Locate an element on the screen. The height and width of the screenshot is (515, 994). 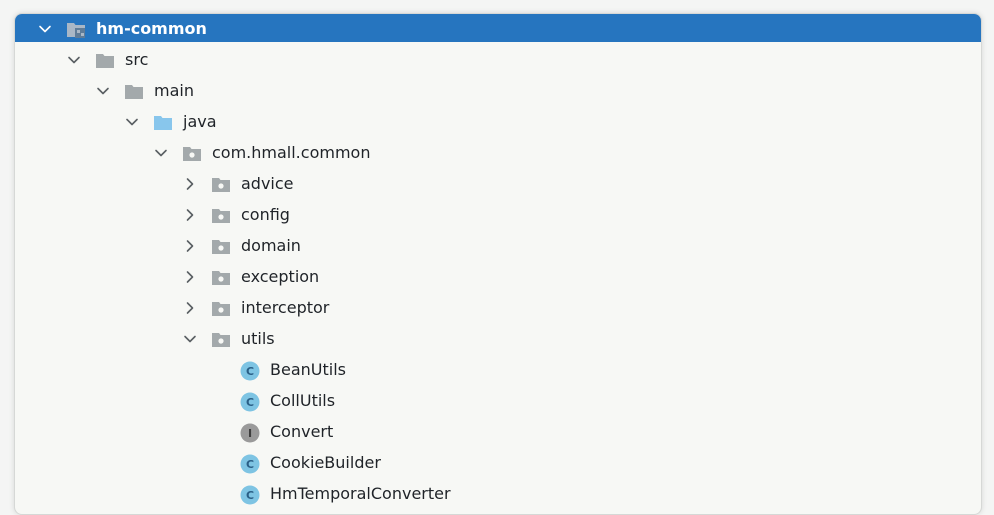
tree-item-main: main is located at coordinates (498, 91).